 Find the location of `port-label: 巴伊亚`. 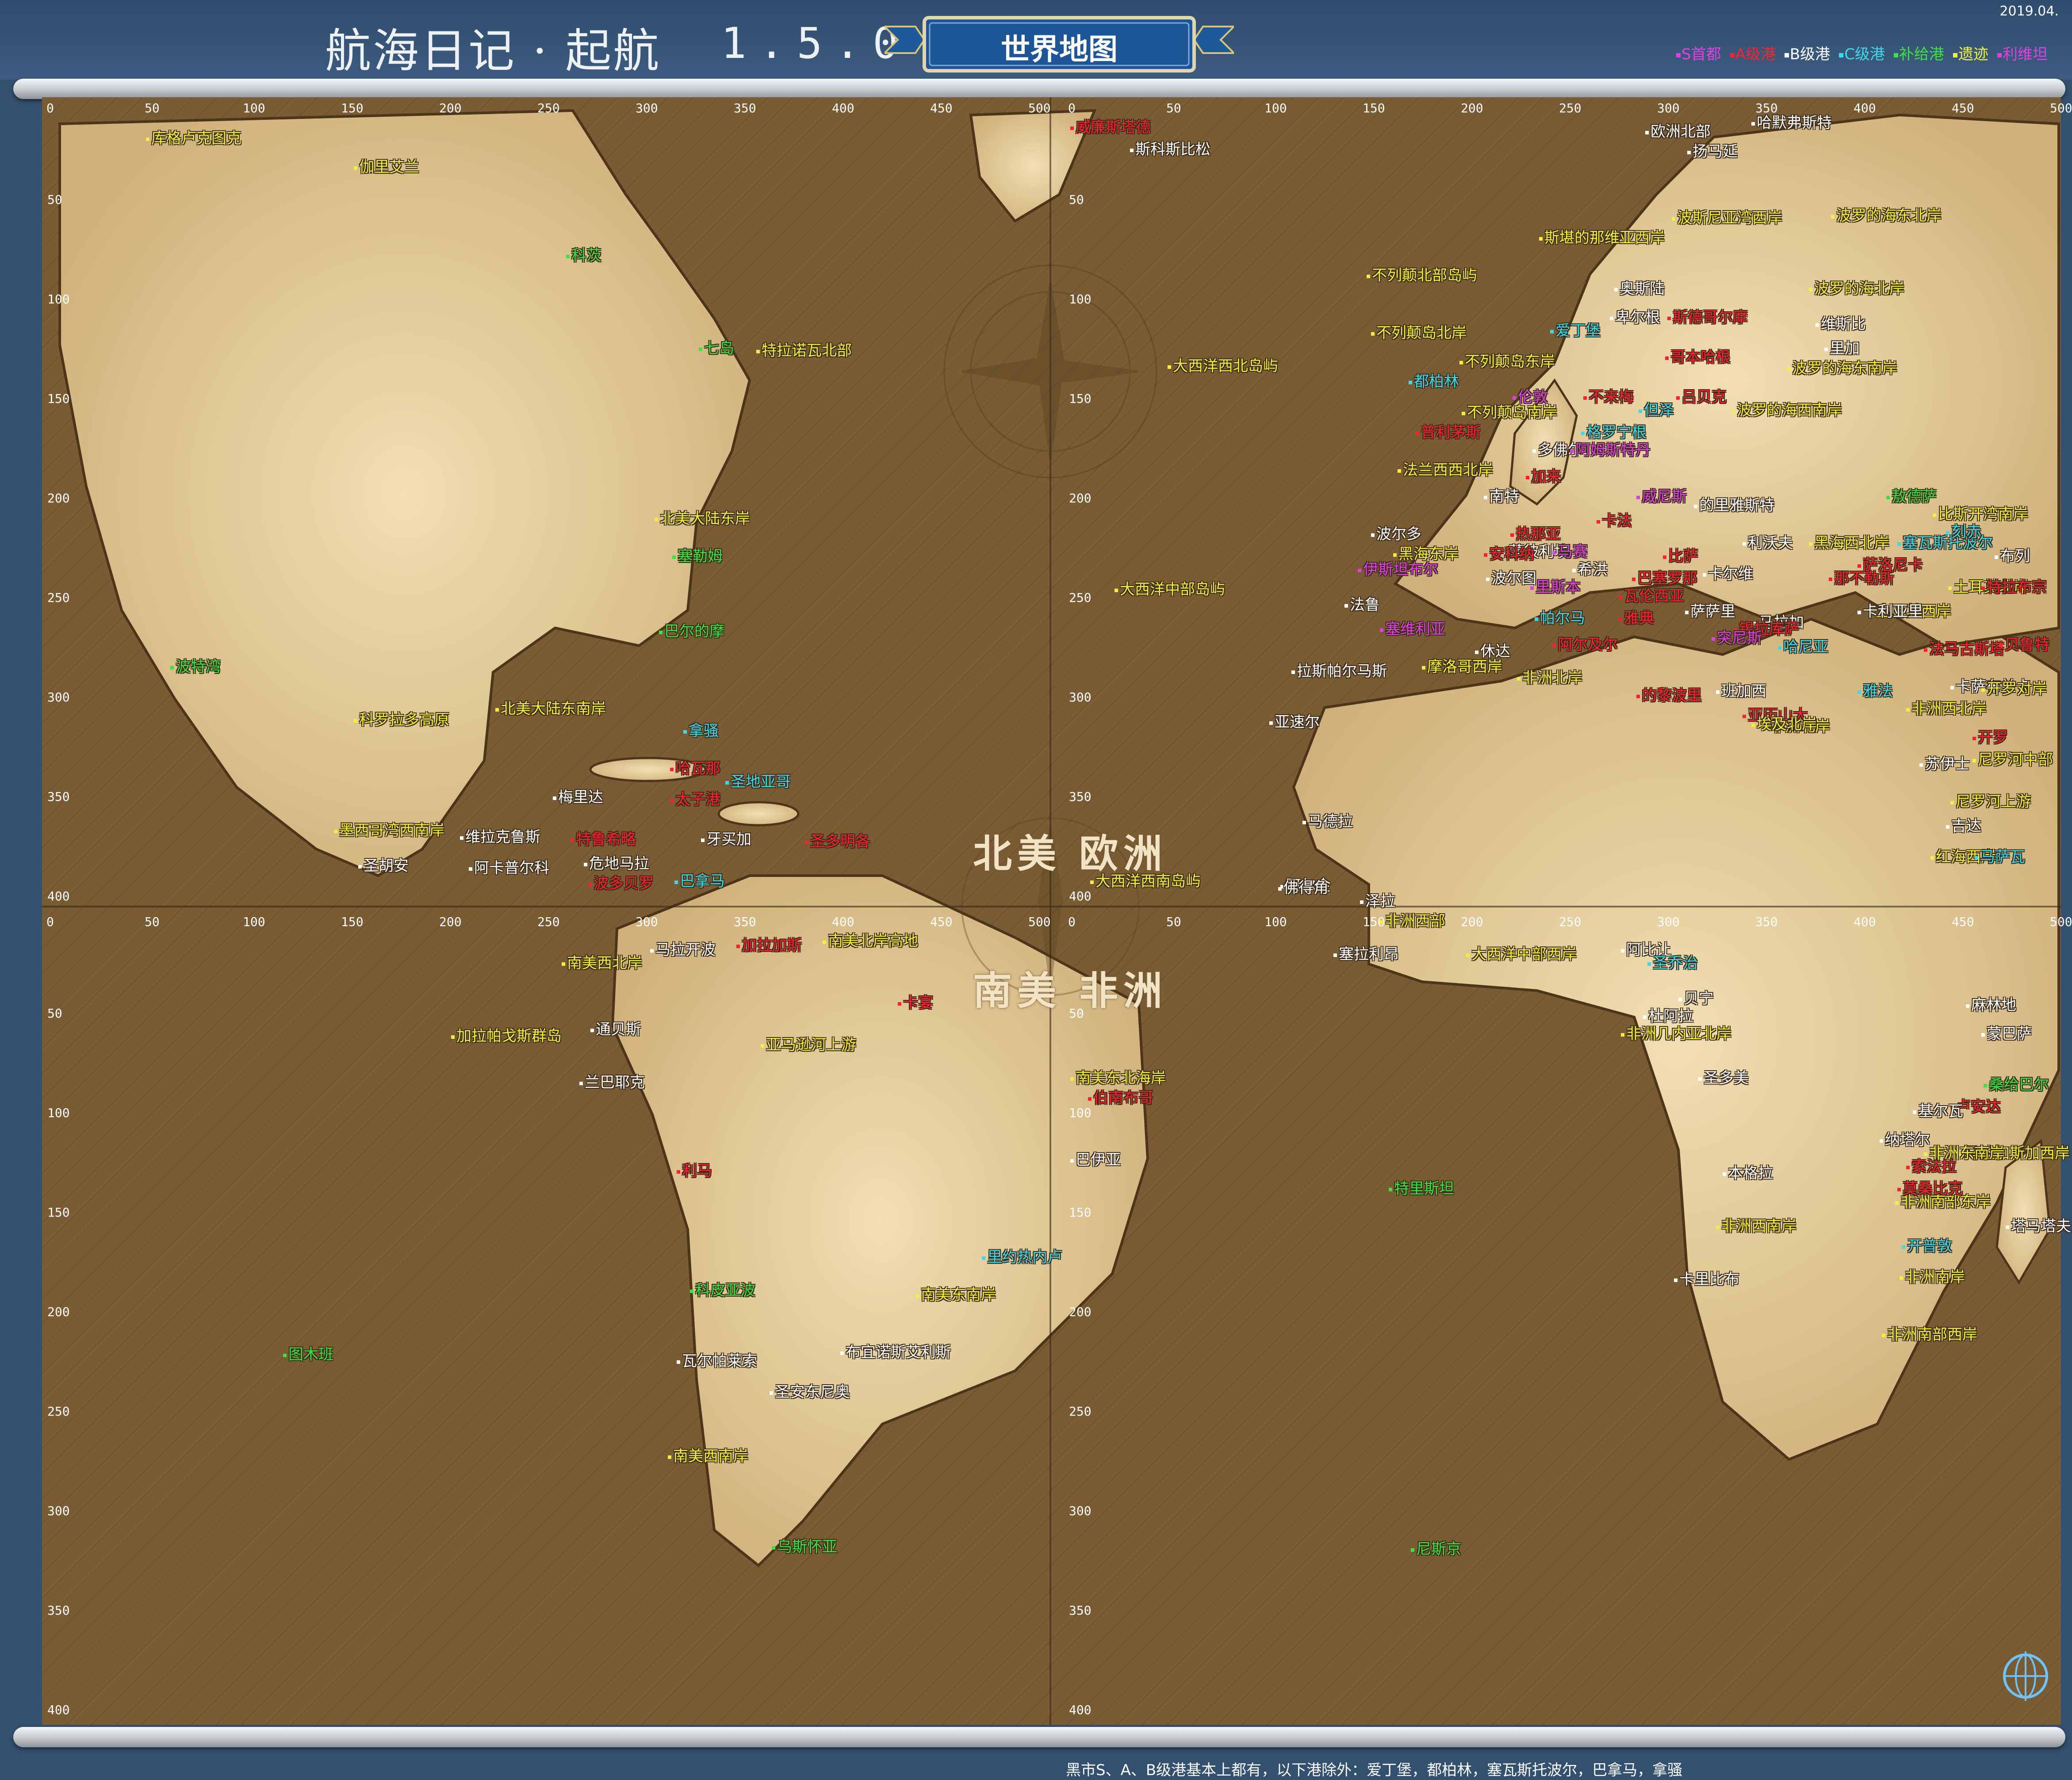

port-label: 巴伊亚 is located at coordinates (1095, 1160).